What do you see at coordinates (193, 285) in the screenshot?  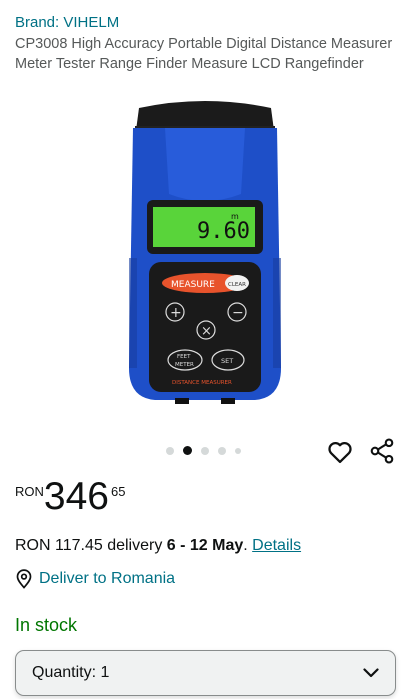 I see `measure-key-label: MEASURE` at bounding box center [193, 285].